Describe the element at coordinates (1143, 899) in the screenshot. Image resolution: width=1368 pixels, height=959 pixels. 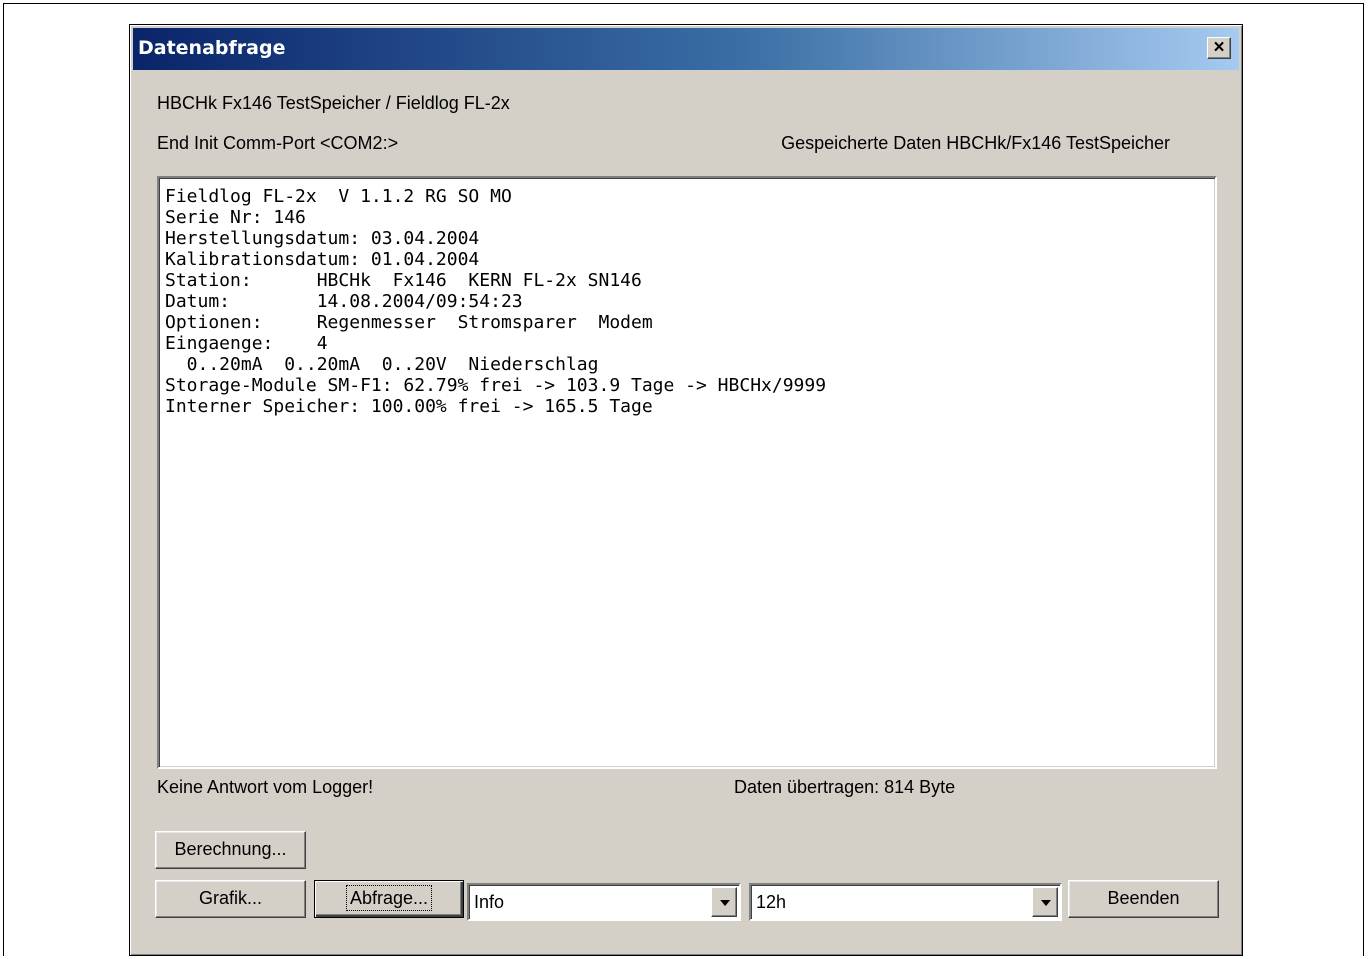
I see `beenden-button: Beenden` at that location.